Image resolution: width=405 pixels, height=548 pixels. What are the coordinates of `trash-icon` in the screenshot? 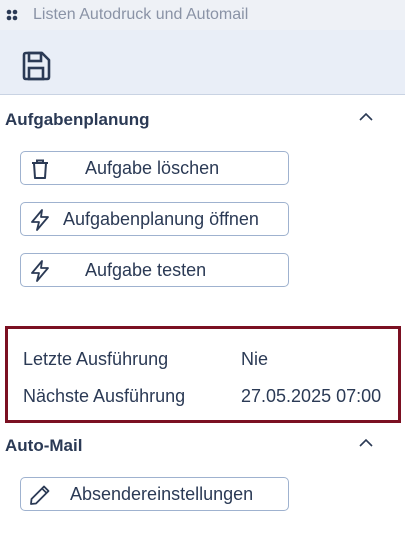 It's located at (40, 169).